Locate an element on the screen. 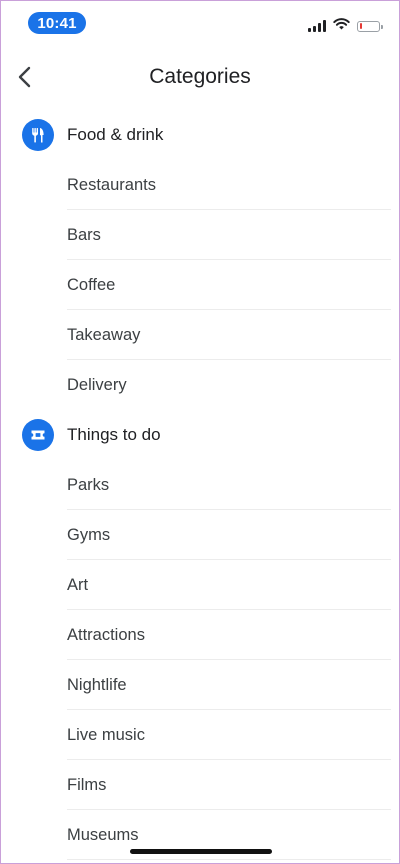 The width and height of the screenshot is (400, 864). cellular-signal-icon is located at coordinates (317, 26).